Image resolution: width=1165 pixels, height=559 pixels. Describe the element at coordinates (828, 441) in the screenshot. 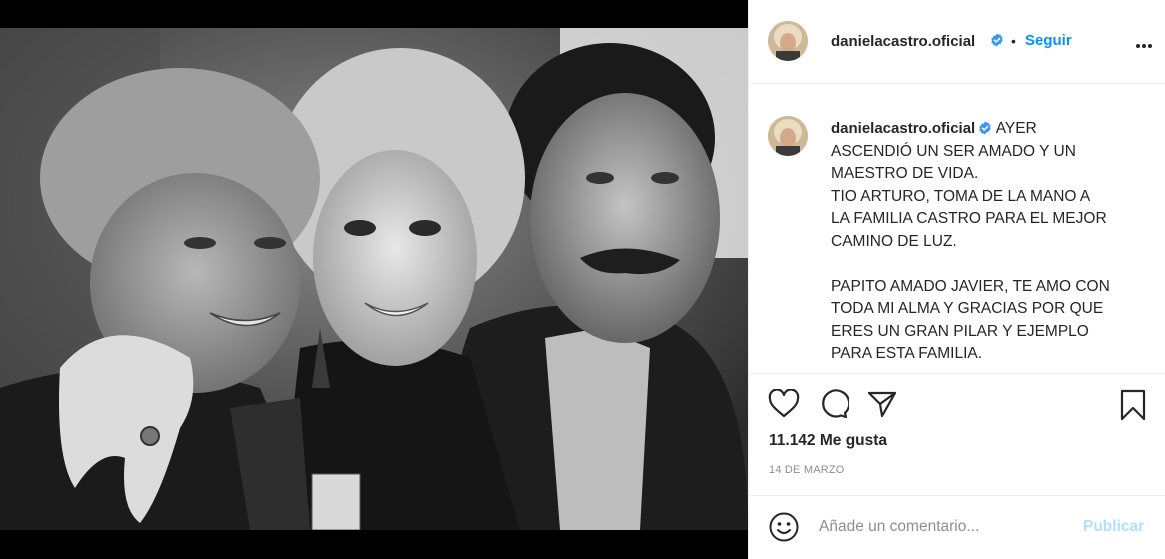

I see `likes-count: 11.142 Me gusta` at that location.